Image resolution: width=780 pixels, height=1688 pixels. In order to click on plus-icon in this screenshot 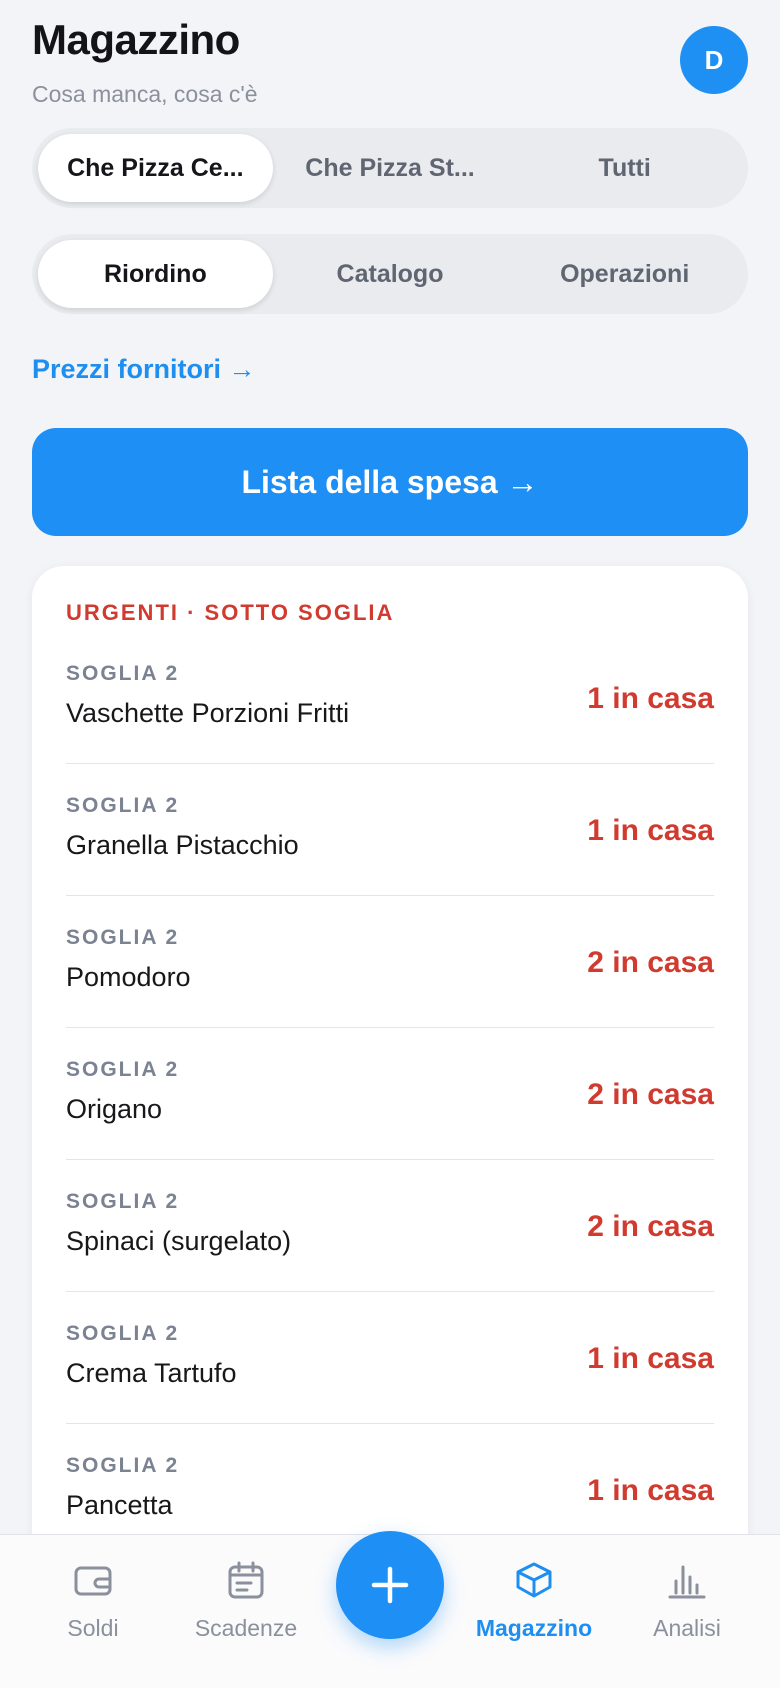, I will do `click(390, 1585)`.